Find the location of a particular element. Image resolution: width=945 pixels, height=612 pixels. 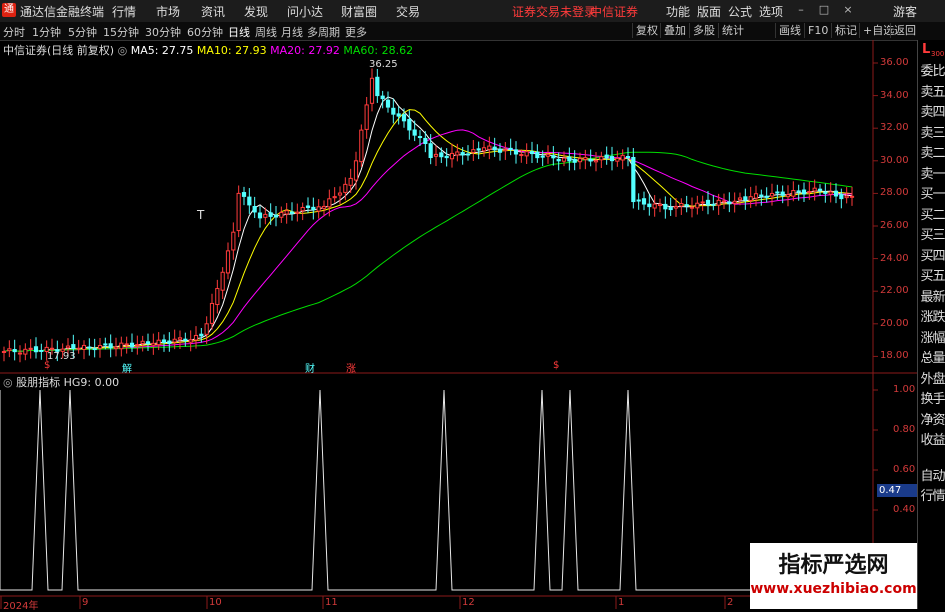

menu-banmian: 版面 is located at coordinates (709, 11).